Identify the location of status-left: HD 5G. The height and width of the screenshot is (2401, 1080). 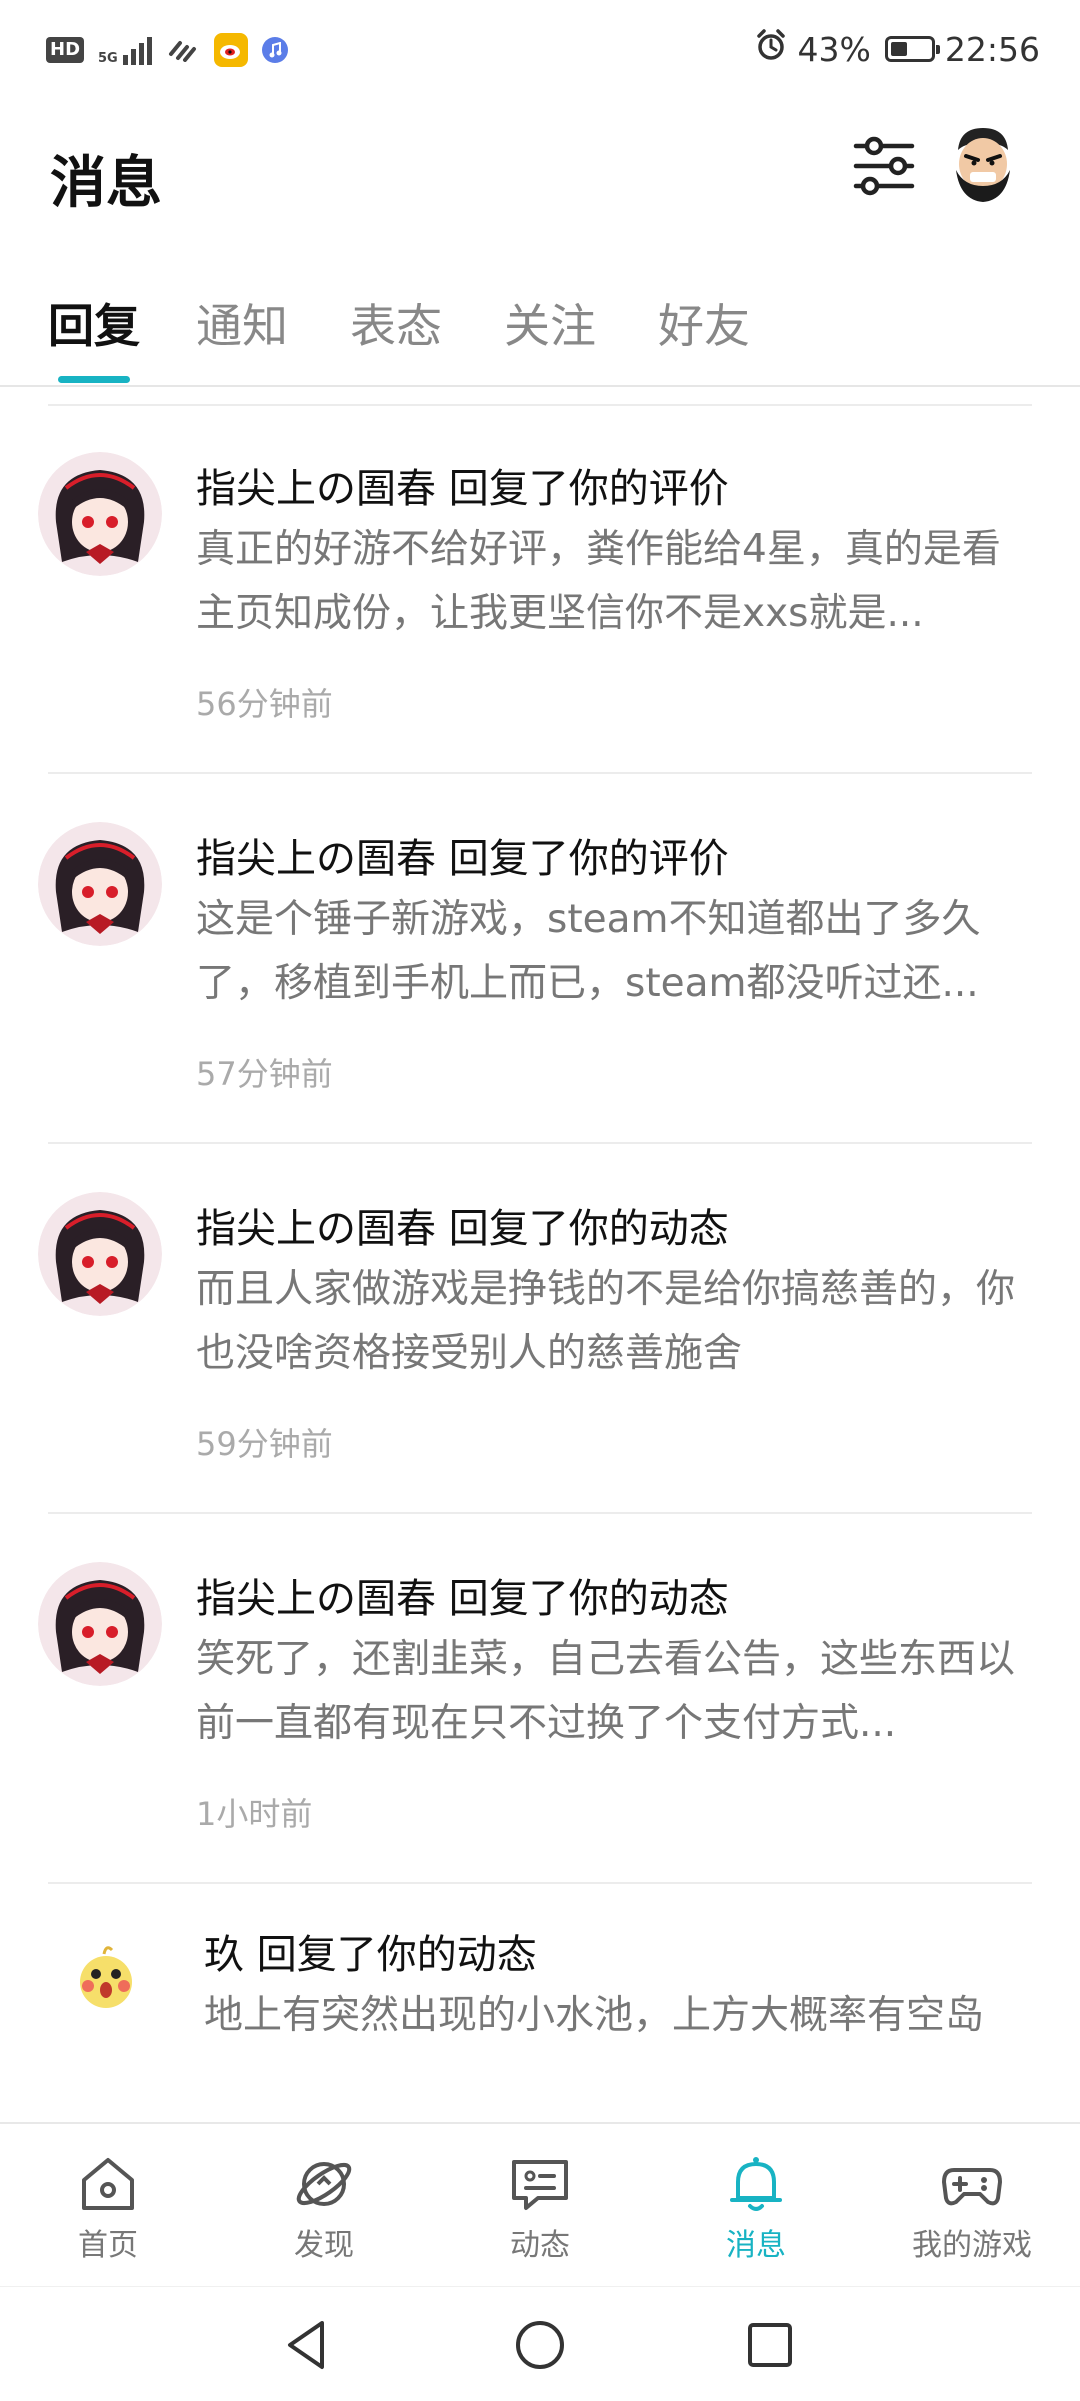
(167, 50).